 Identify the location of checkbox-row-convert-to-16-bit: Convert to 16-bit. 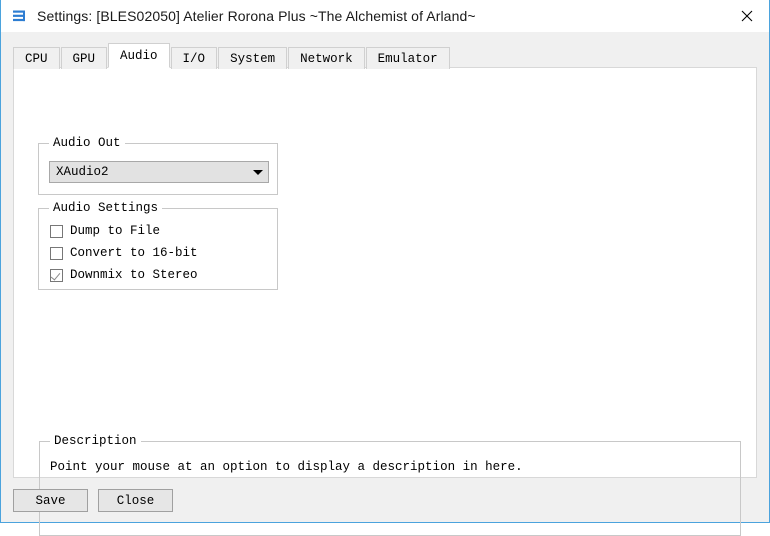
(124, 253).